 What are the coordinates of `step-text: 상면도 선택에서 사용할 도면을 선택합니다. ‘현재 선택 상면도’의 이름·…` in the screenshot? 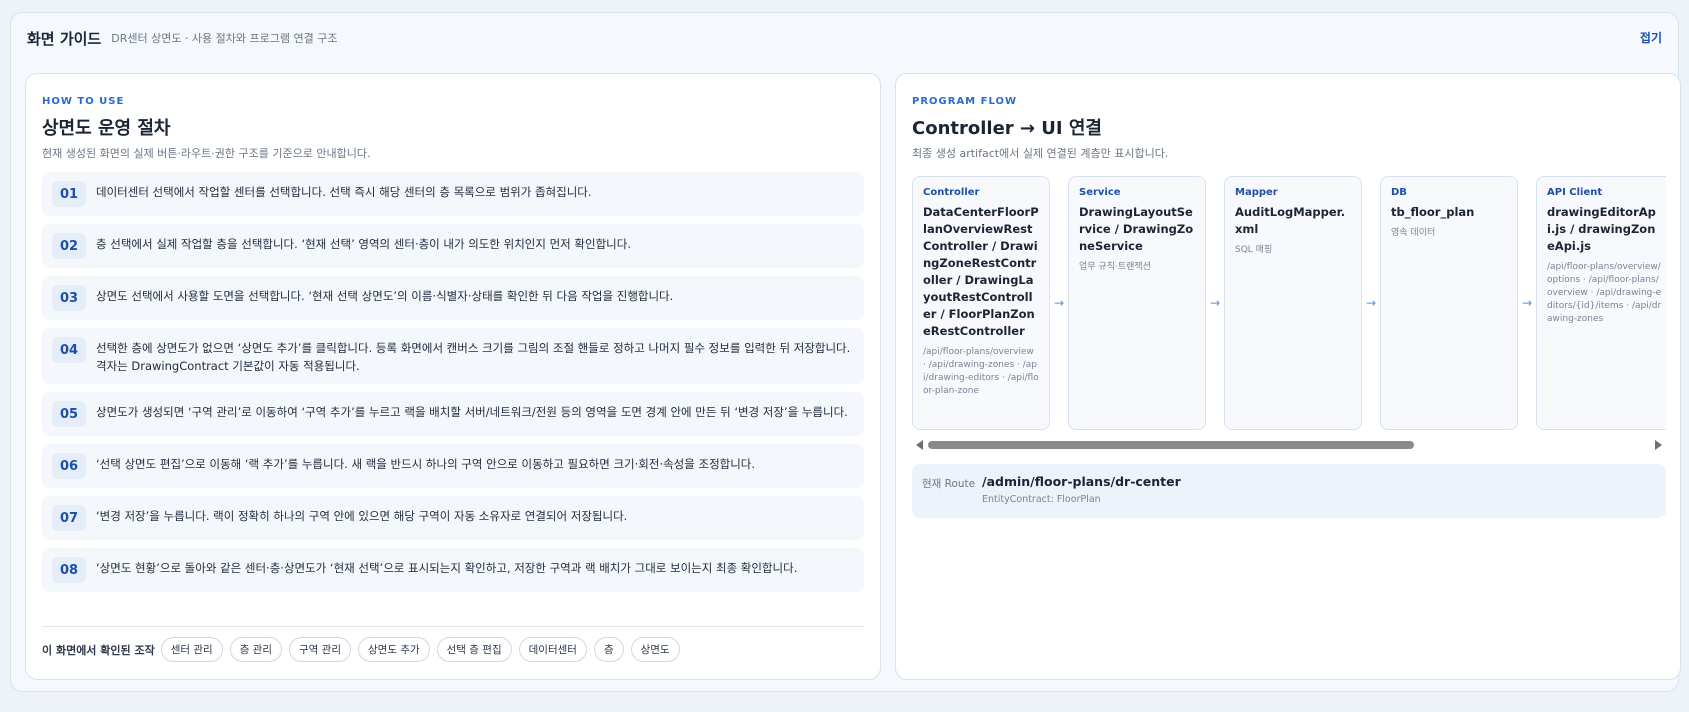 It's located at (385, 296).